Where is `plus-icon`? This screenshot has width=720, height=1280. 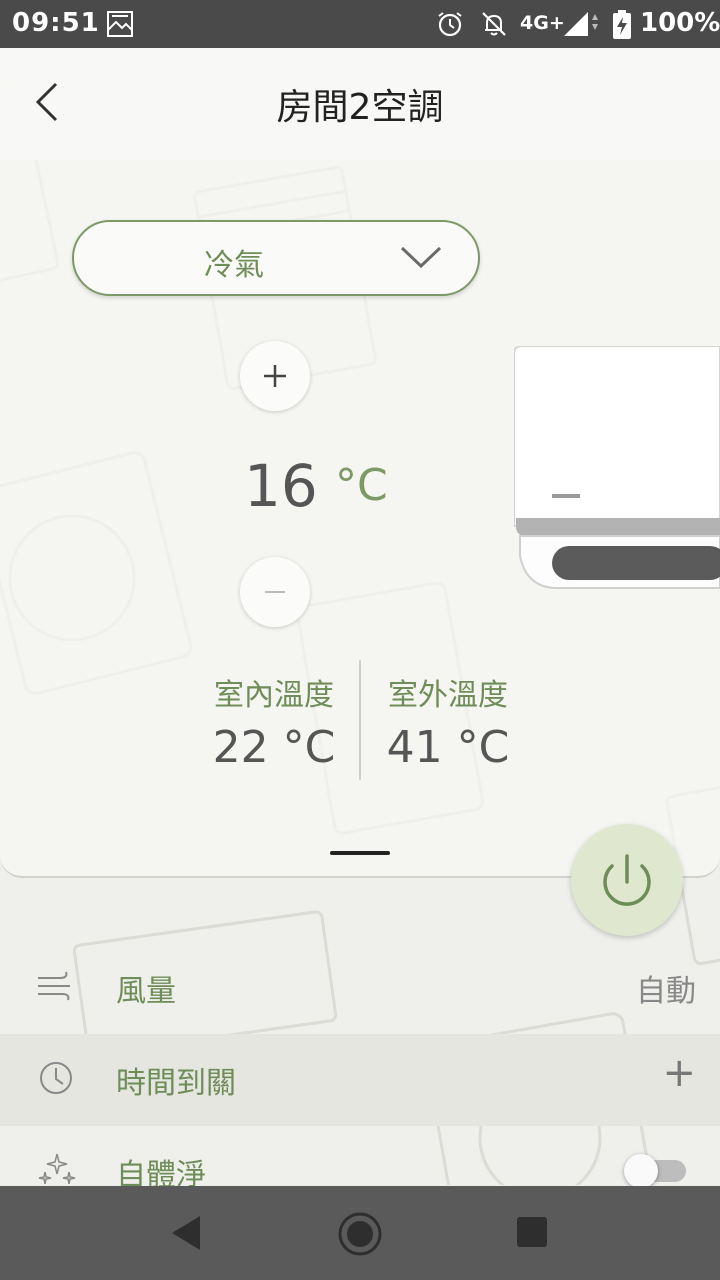
plus-icon is located at coordinates (275, 376).